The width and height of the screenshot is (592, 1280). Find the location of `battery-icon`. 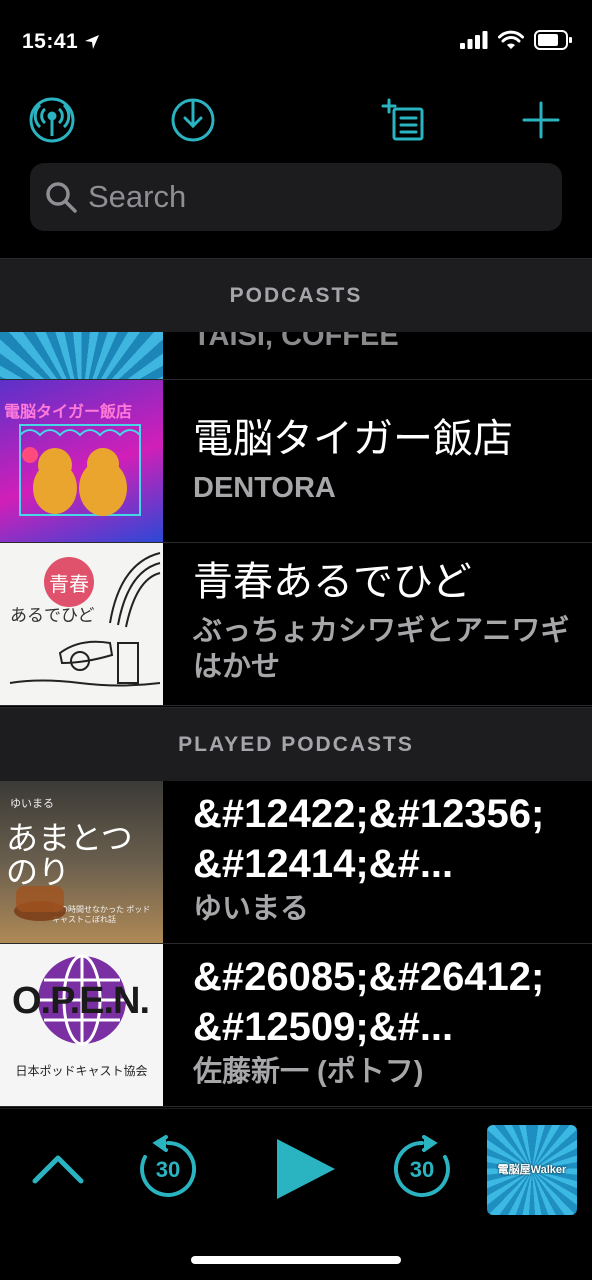

battery-icon is located at coordinates (553, 40).